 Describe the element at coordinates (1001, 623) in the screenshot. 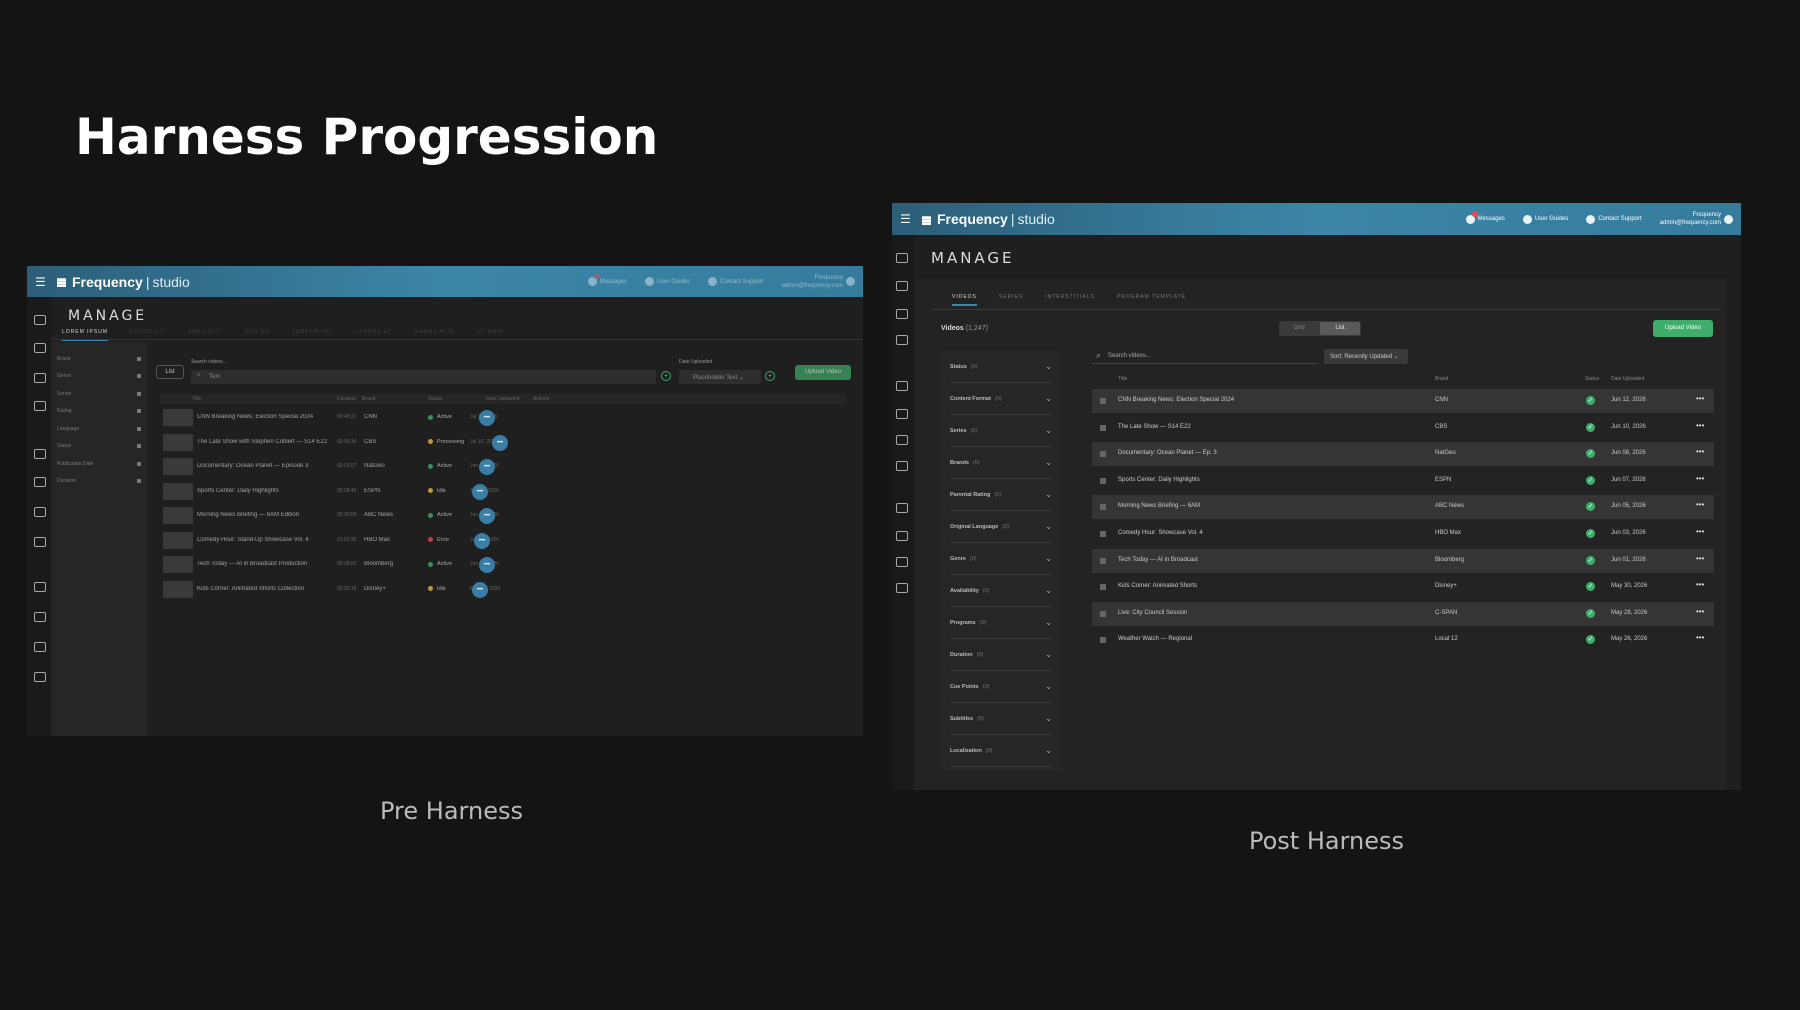

I see `filter-dropdown: Programs (0) ⌄` at that location.